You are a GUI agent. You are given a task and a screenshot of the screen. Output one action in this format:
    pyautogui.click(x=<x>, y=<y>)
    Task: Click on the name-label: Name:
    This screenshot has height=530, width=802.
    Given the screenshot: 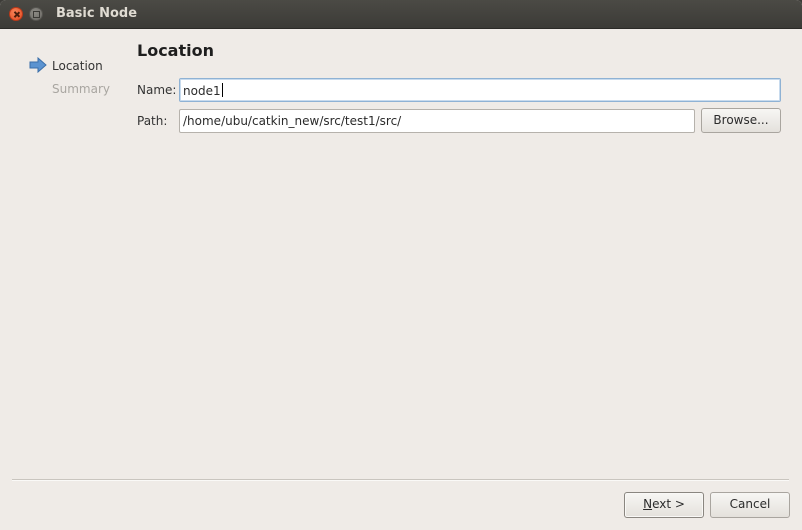 What is the action you would take?
    pyautogui.click(x=157, y=90)
    